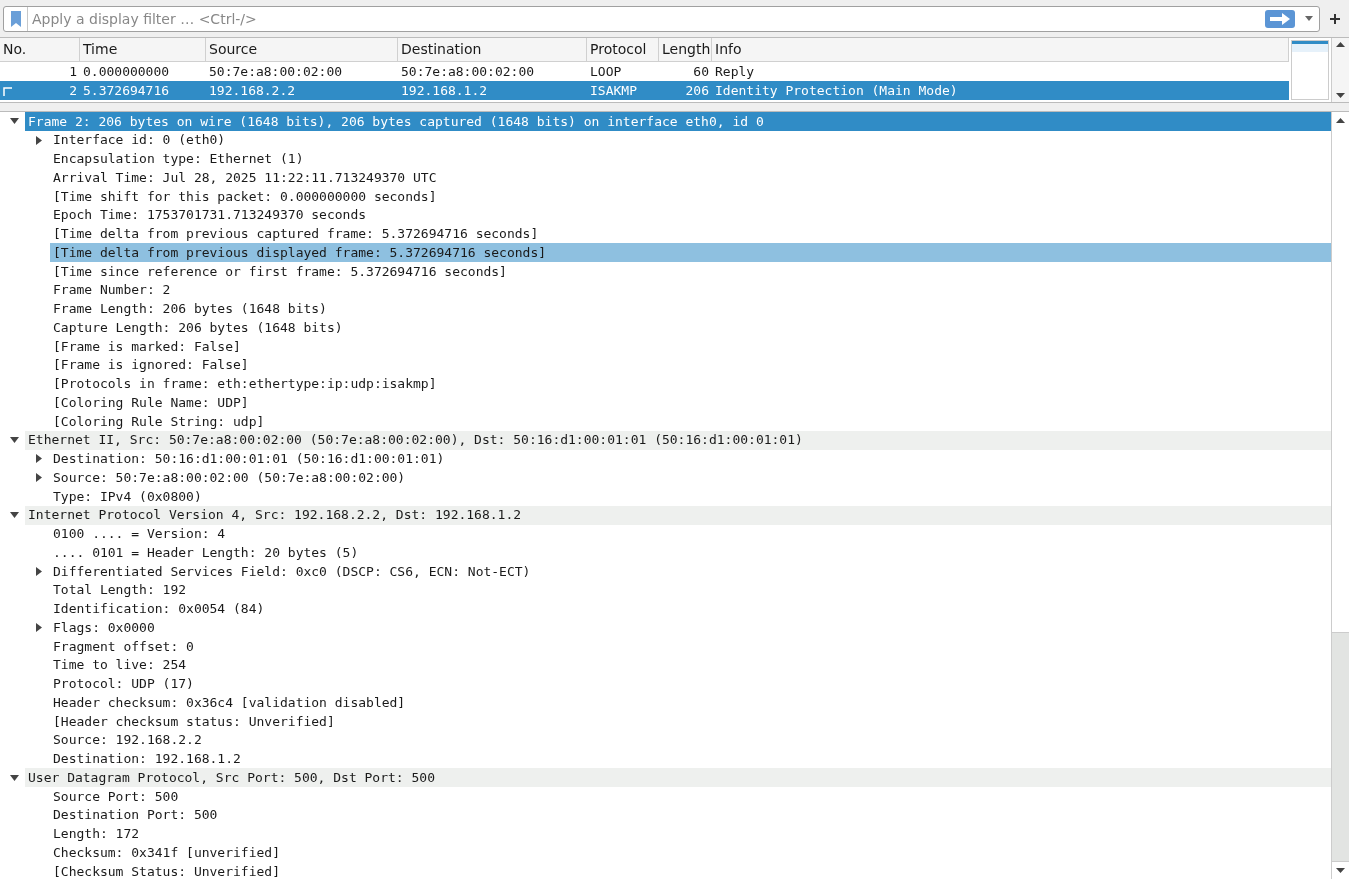  I want to click on tree-row: User Datagram Protocol, Src Port: 500, Dst Port: 500, so click(678, 777).